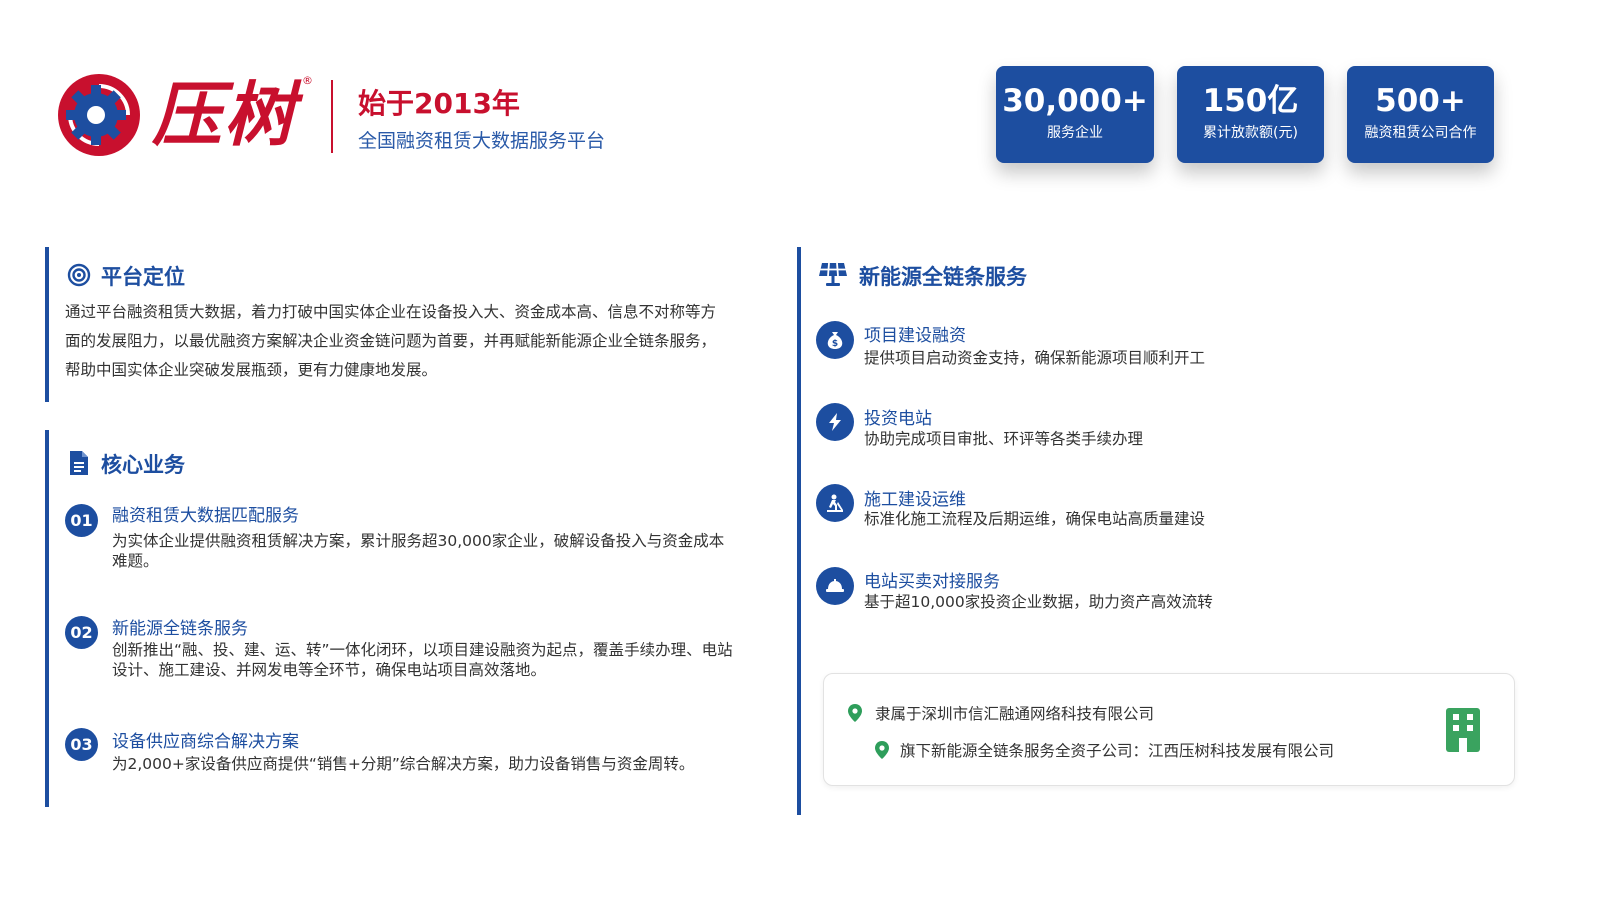  What do you see at coordinates (79, 465) in the screenshot?
I see `document-icon` at bounding box center [79, 465].